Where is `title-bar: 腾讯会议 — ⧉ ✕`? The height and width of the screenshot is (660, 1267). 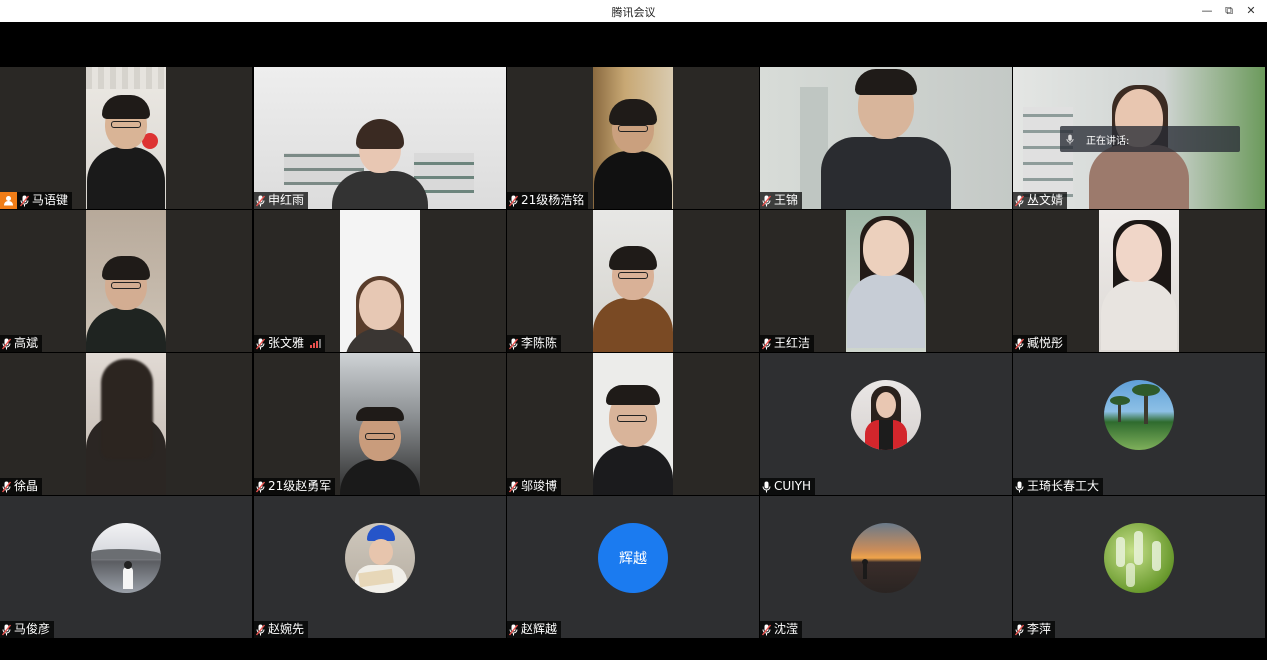
title-bar: 腾讯会议 — ⧉ ✕ is located at coordinates (633, 11).